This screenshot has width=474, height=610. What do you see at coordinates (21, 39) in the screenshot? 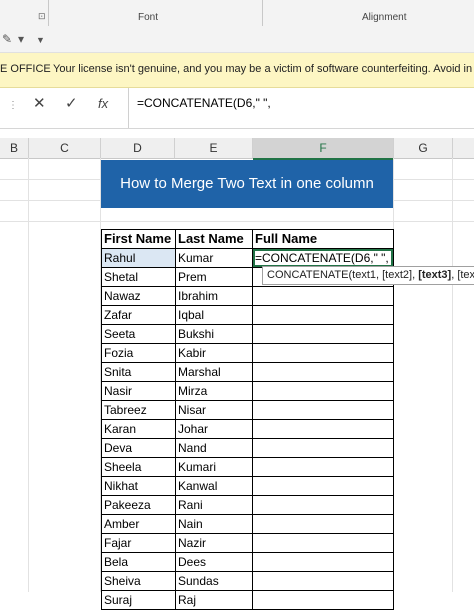
I see `dropdown-icon: ▾` at bounding box center [21, 39].